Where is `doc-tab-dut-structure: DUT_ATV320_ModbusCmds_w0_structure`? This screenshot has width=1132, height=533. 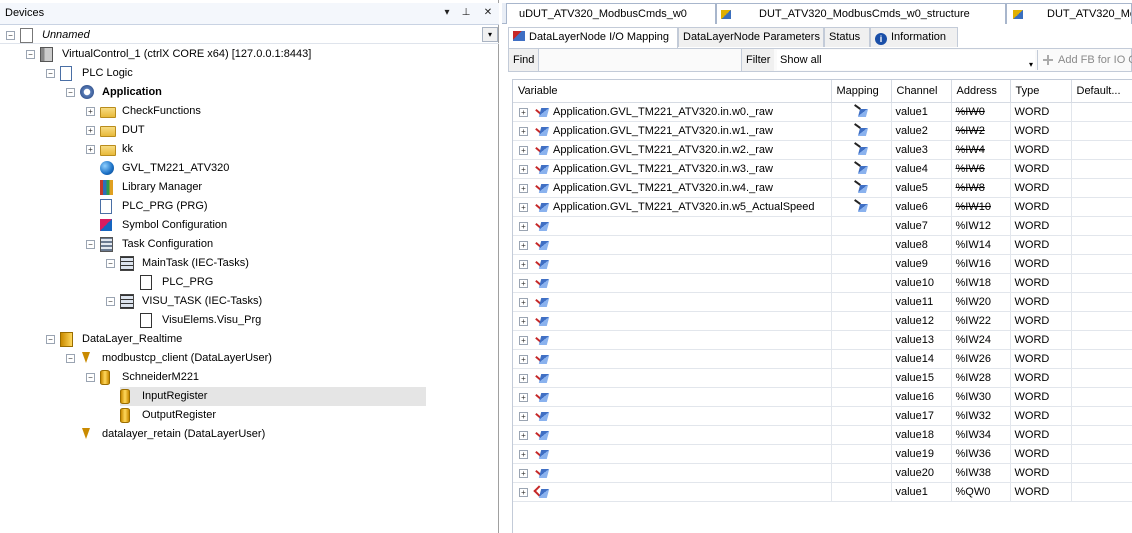
doc-tab-dut-structure: DUT_ATV320_ModbusCmds_w0_structure is located at coordinates (861, 13).